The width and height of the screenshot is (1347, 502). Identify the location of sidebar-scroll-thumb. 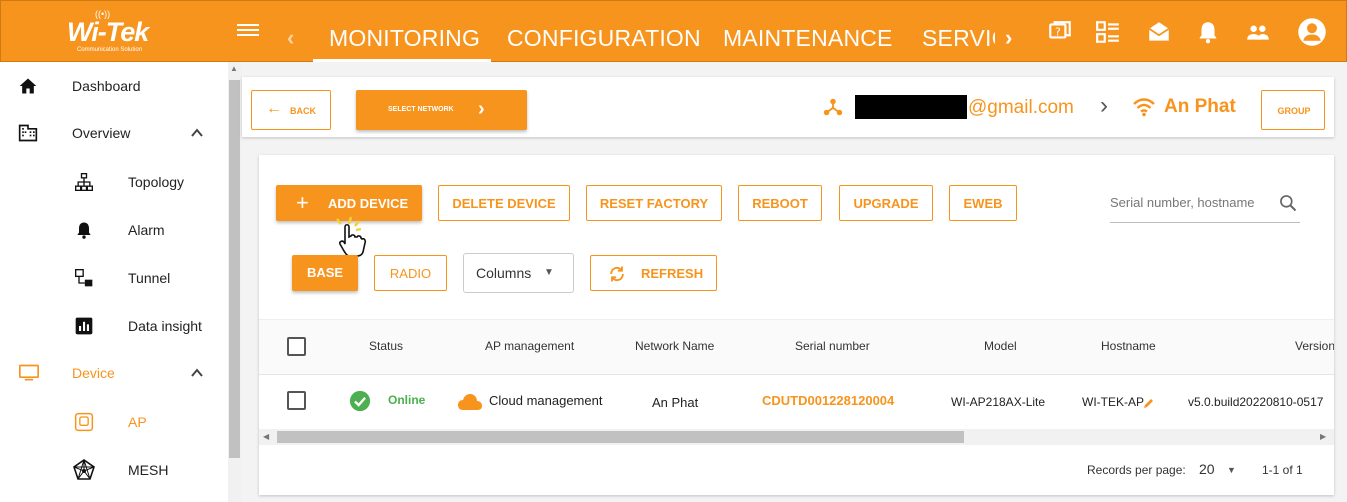
(234, 269).